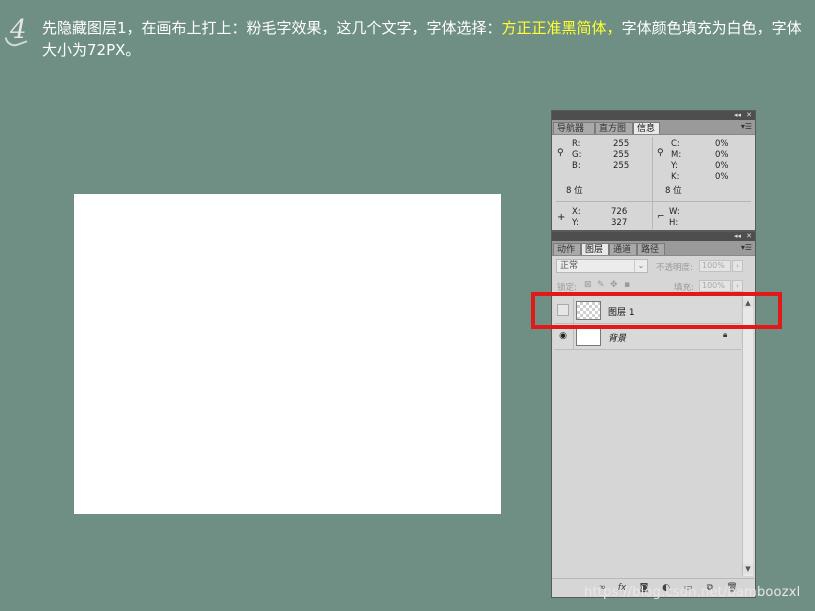 The image size is (815, 611). I want to click on m-label: M:, so click(676, 155).